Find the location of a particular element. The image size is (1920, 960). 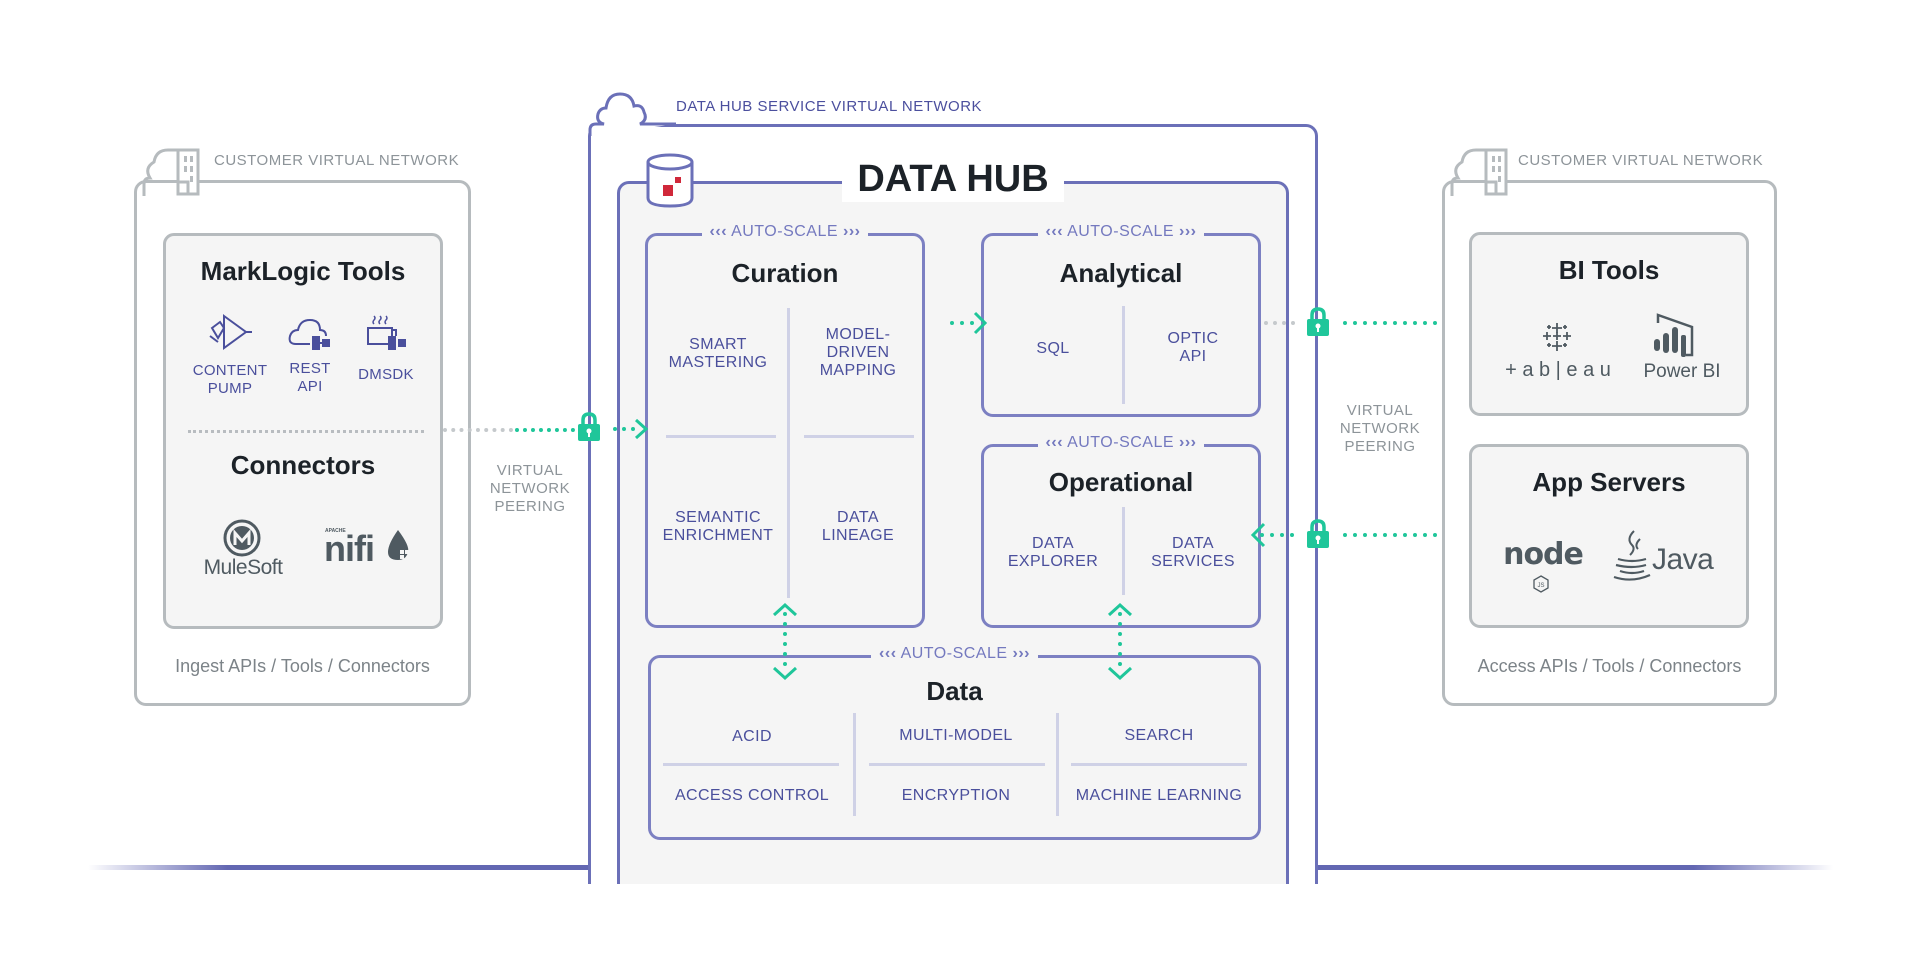

arrow-into-analytical is located at coordinates (969, 474).